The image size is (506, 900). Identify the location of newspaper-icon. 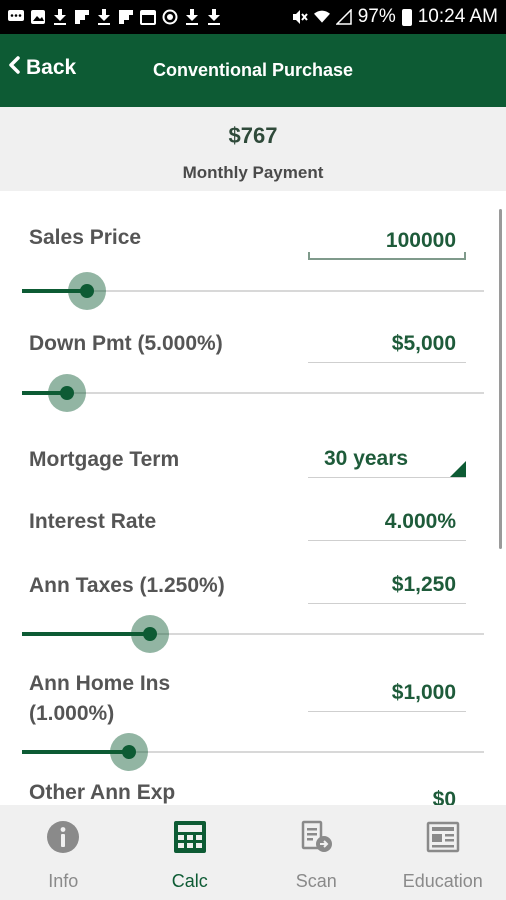
(443, 837).